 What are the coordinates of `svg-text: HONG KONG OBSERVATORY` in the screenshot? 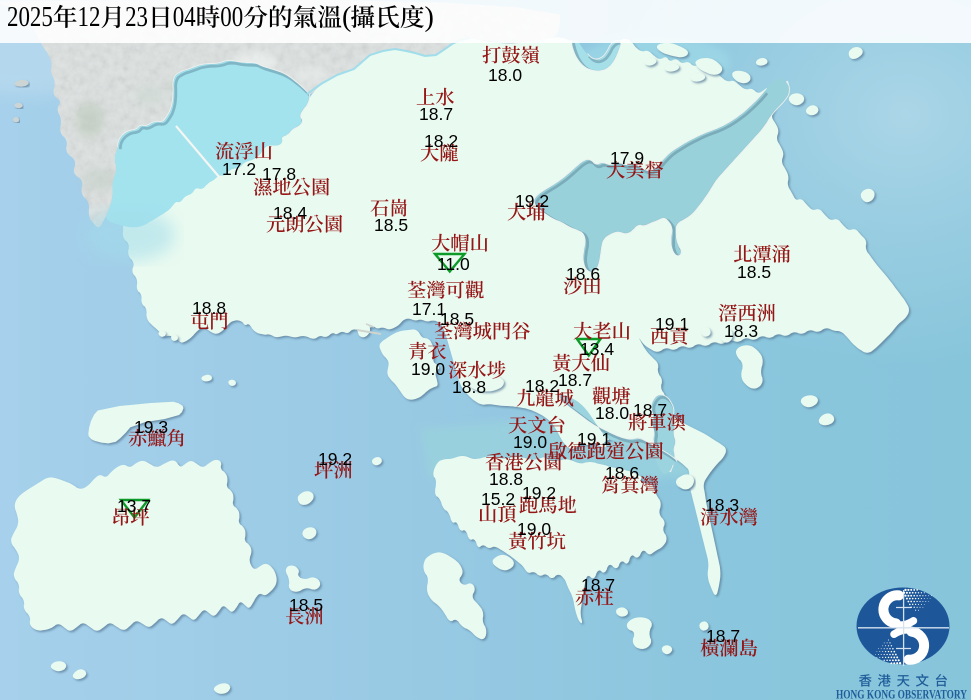 It's located at (901, 693).